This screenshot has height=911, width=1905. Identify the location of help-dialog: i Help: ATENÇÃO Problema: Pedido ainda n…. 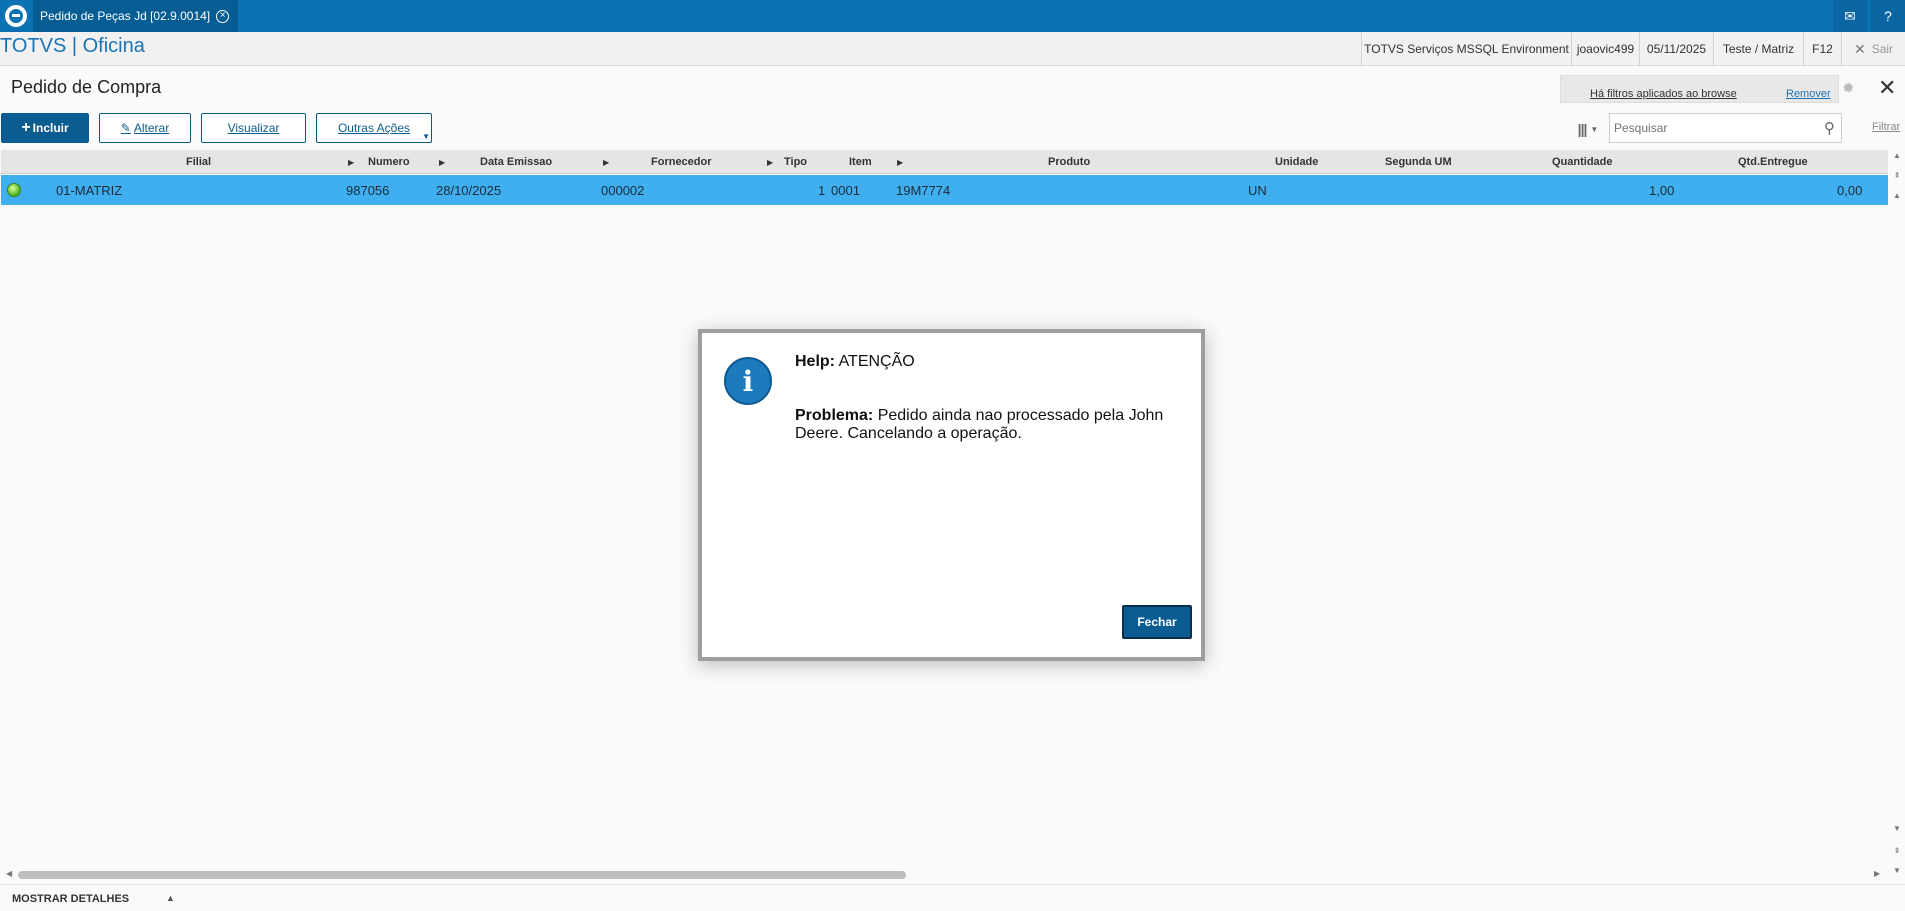
(951, 495).